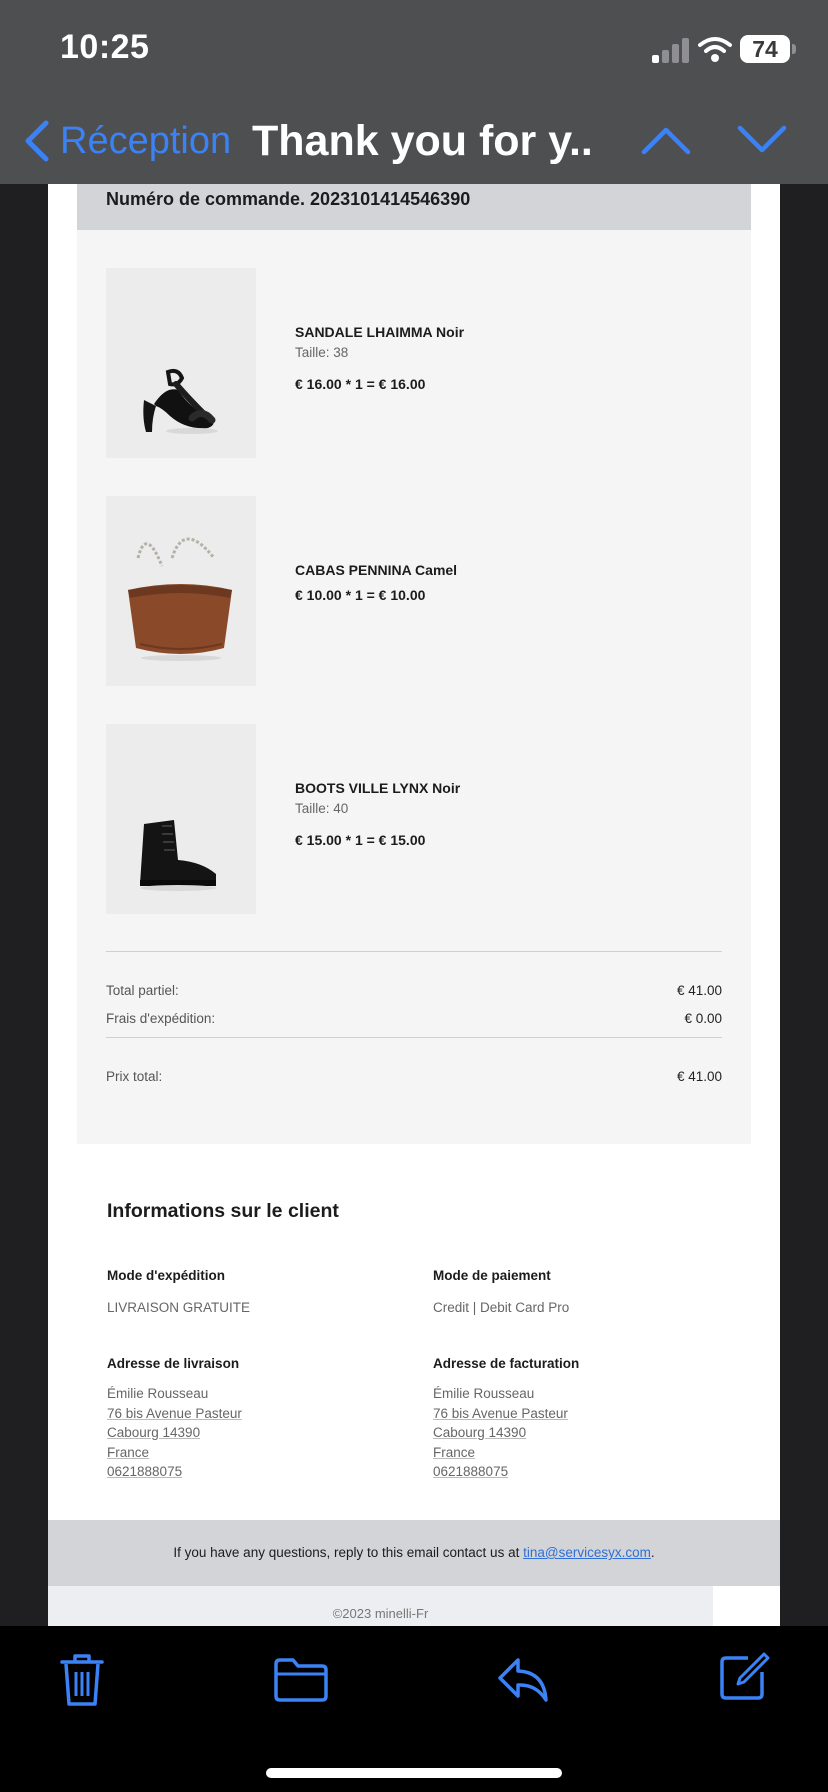 The width and height of the screenshot is (828, 1792). What do you see at coordinates (699, 1076) in the screenshot?
I see `total-price-amount: € 41.00` at bounding box center [699, 1076].